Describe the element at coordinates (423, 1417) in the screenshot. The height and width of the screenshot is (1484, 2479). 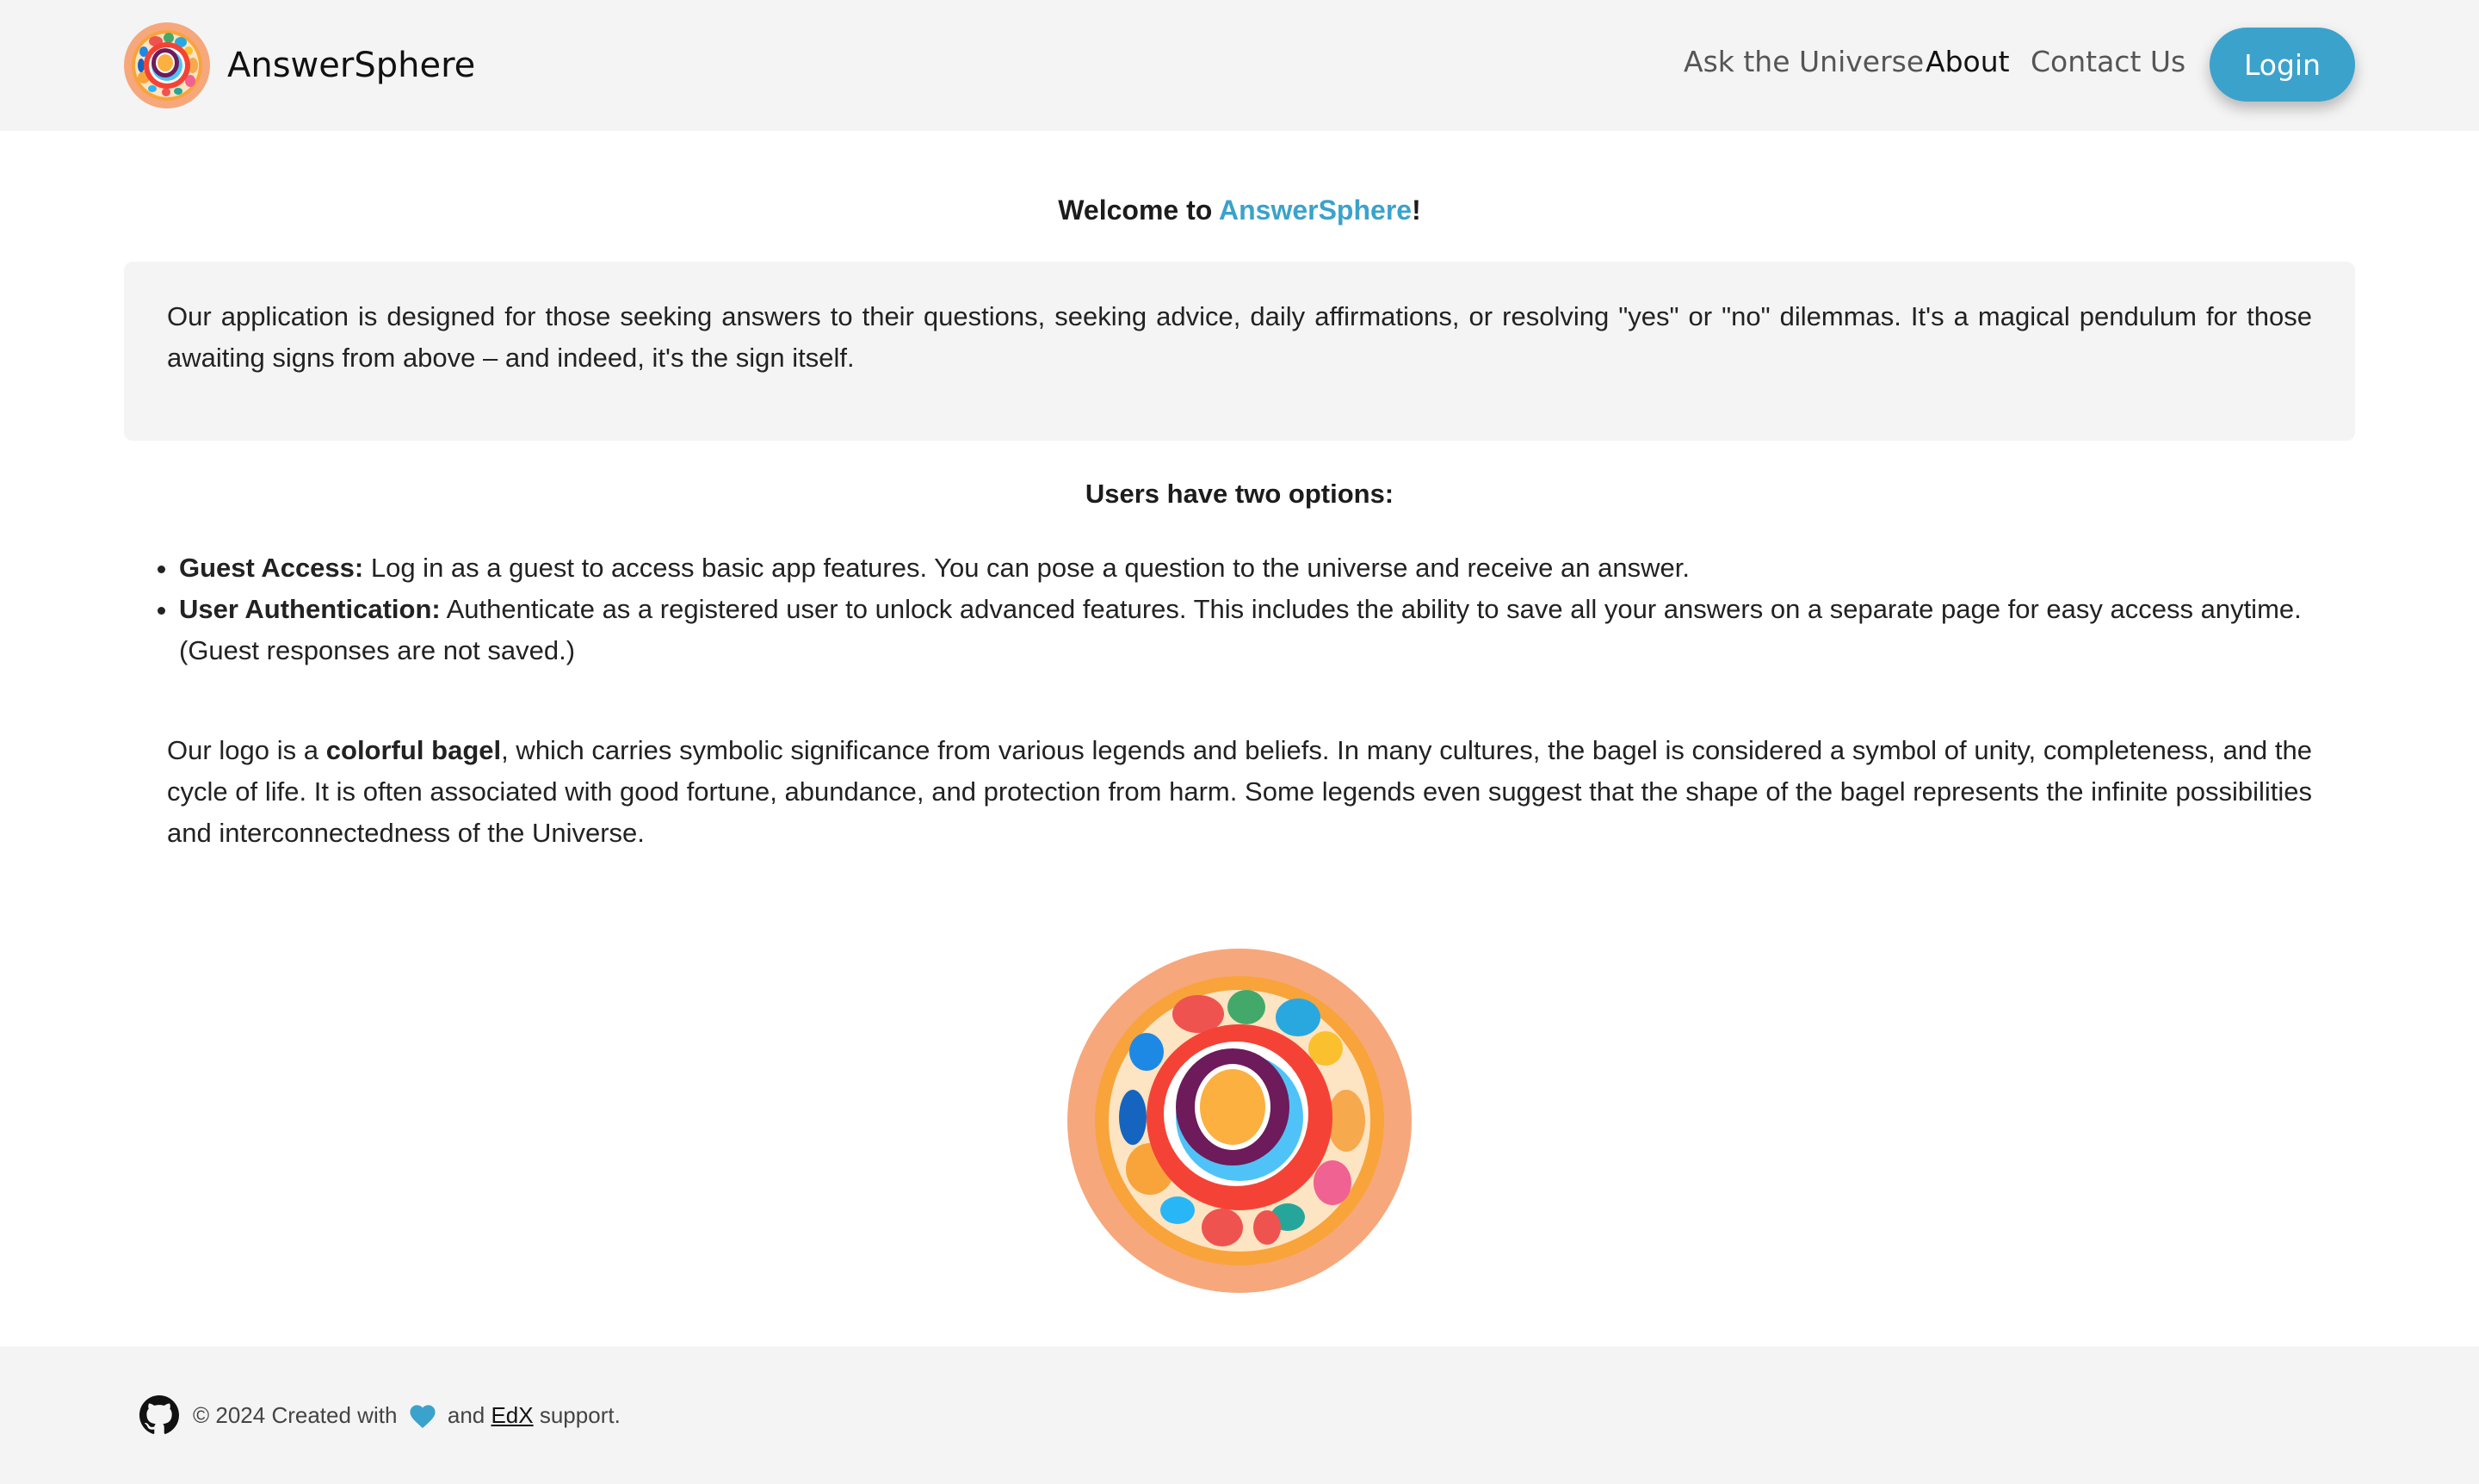
I see `heart-icon` at that location.